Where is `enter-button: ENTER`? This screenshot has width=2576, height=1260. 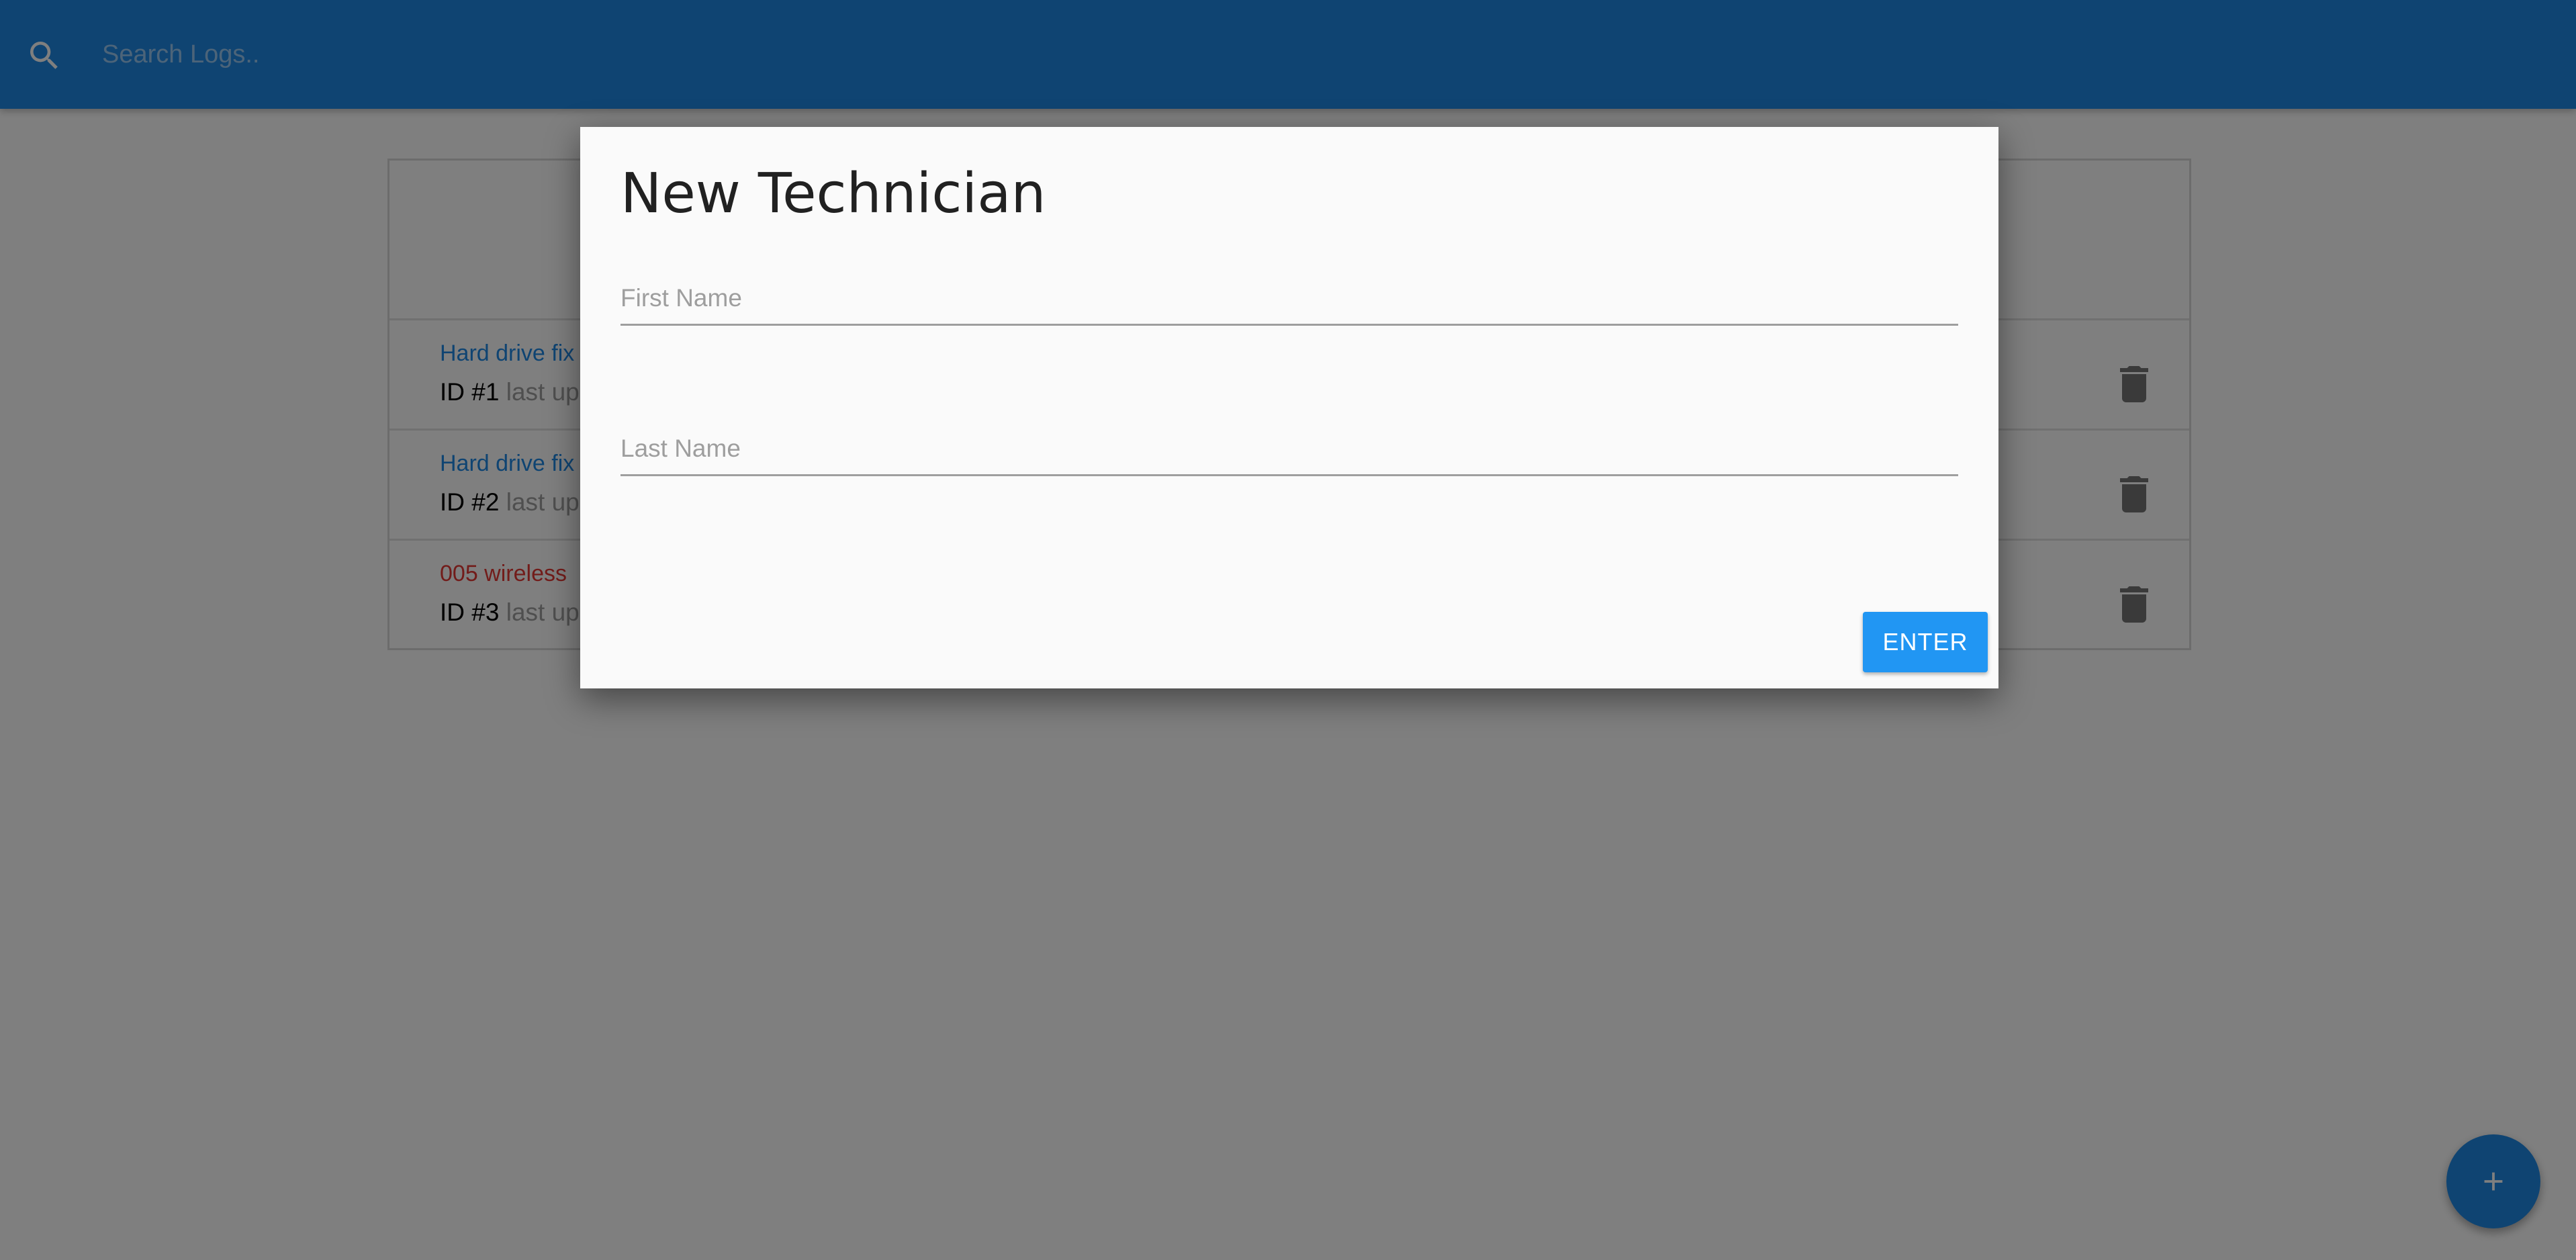 enter-button: ENTER is located at coordinates (1925, 642).